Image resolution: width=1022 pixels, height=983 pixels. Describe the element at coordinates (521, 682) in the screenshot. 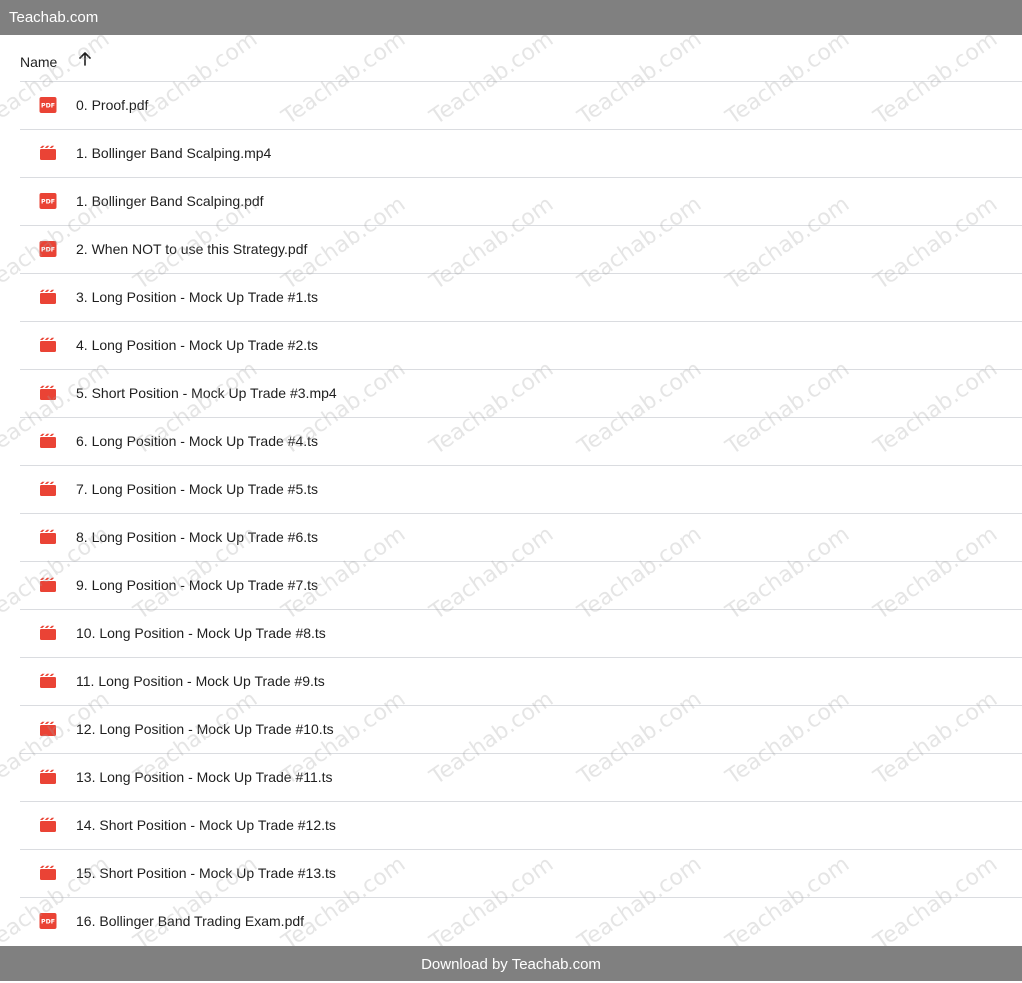

I see `file-row: 11. Long Position - Mock Up Trade #9.ts` at that location.